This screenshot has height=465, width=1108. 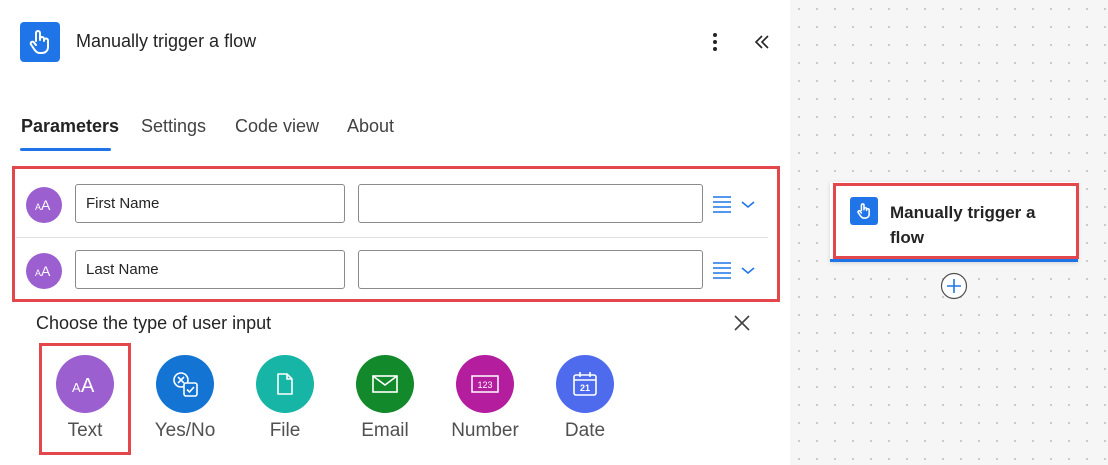 I want to click on option-date: 21 Date, so click(x=585, y=398).